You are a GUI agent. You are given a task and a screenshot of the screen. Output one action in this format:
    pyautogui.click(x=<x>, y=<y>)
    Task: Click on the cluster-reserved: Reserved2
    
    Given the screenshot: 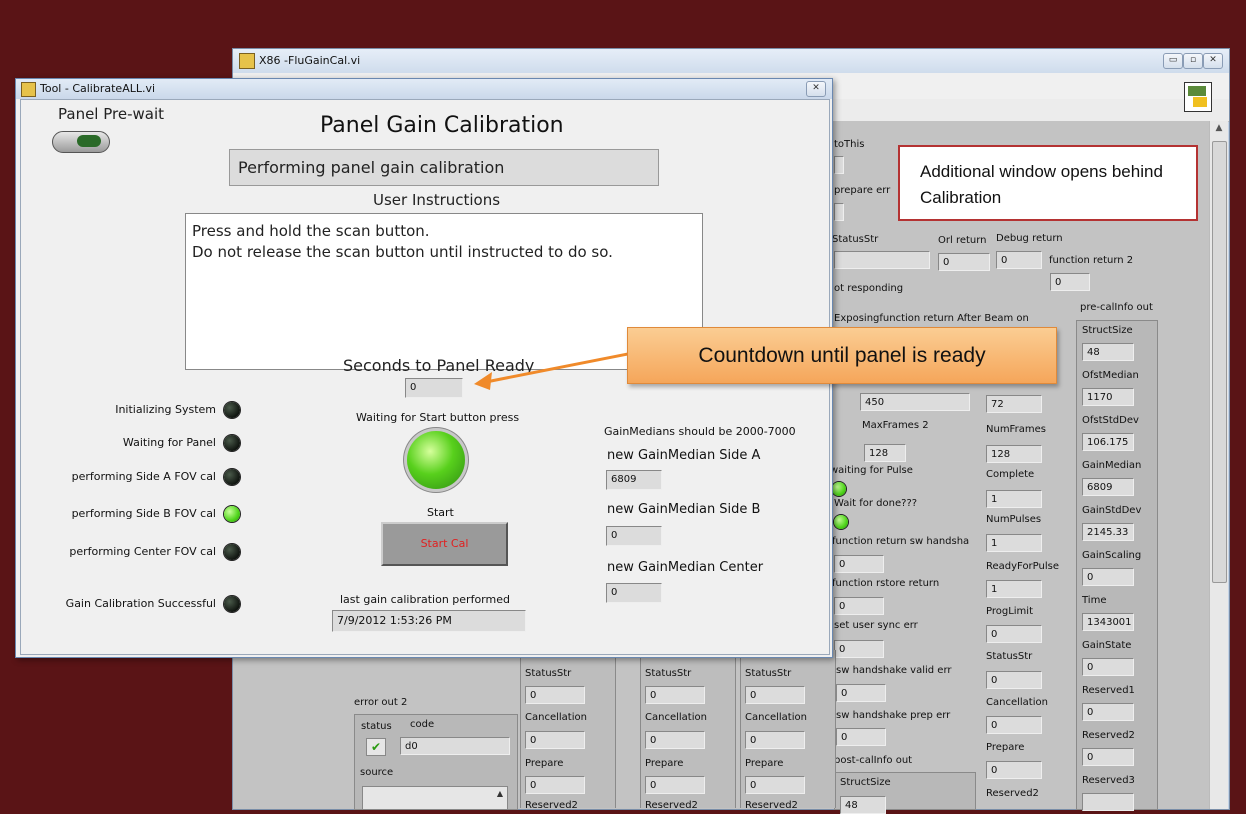 What is the action you would take?
    pyautogui.click(x=771, y=805)
    